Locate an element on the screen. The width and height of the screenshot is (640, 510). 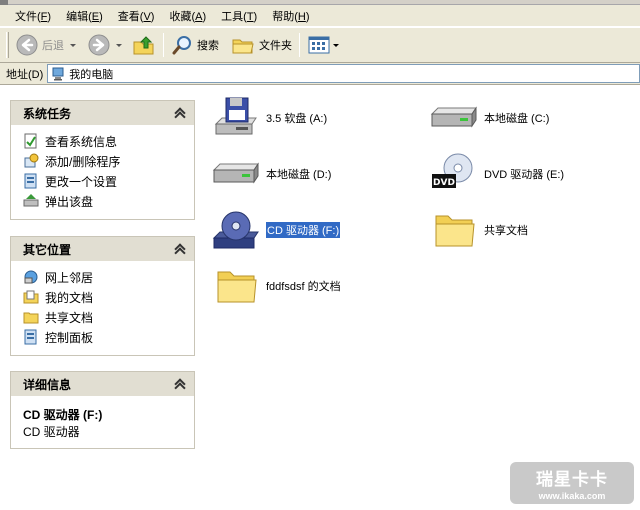
drive-label: 3.5 软盘 (A:) is located at coordinates (297, 119).